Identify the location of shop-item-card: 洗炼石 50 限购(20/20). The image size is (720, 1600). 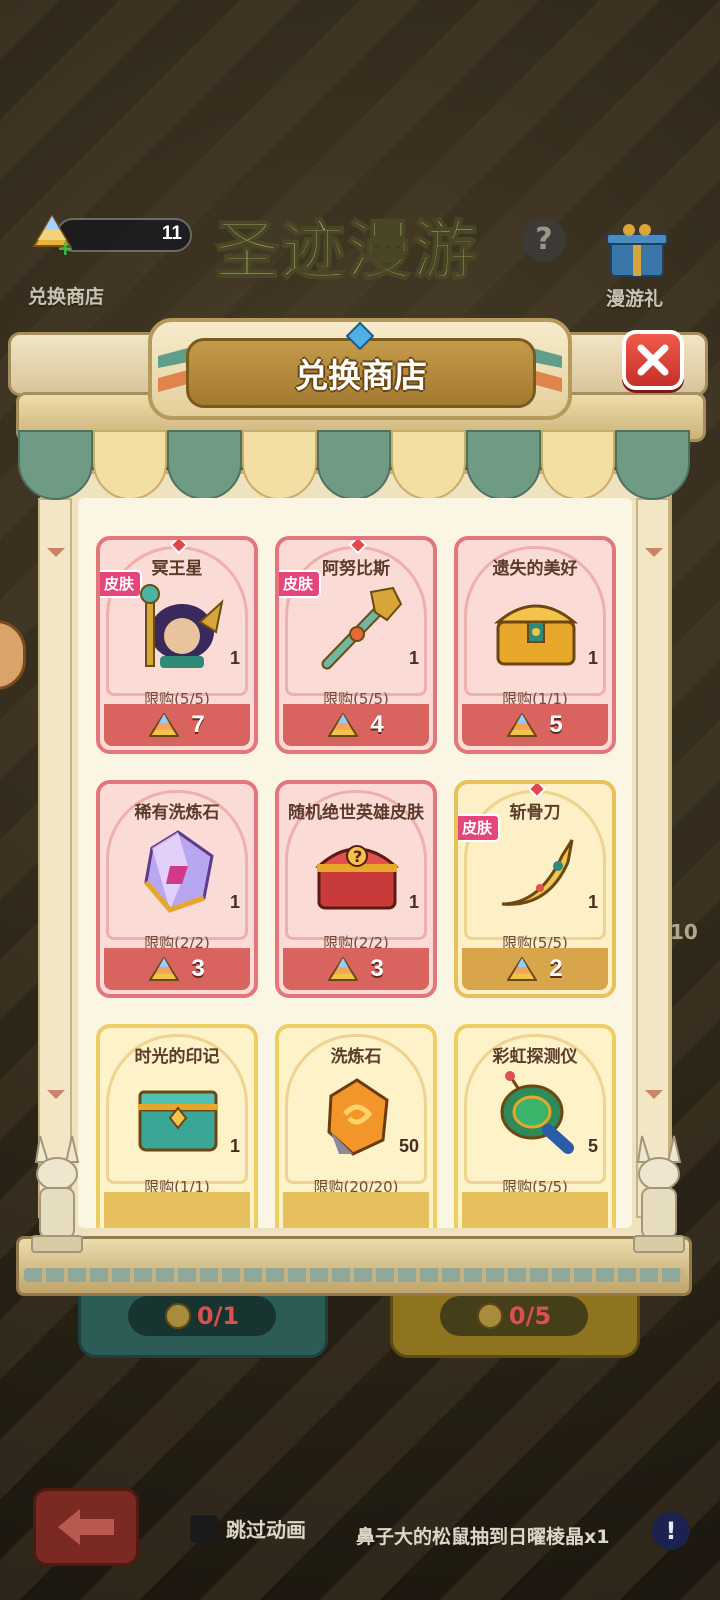
(356, 1126).